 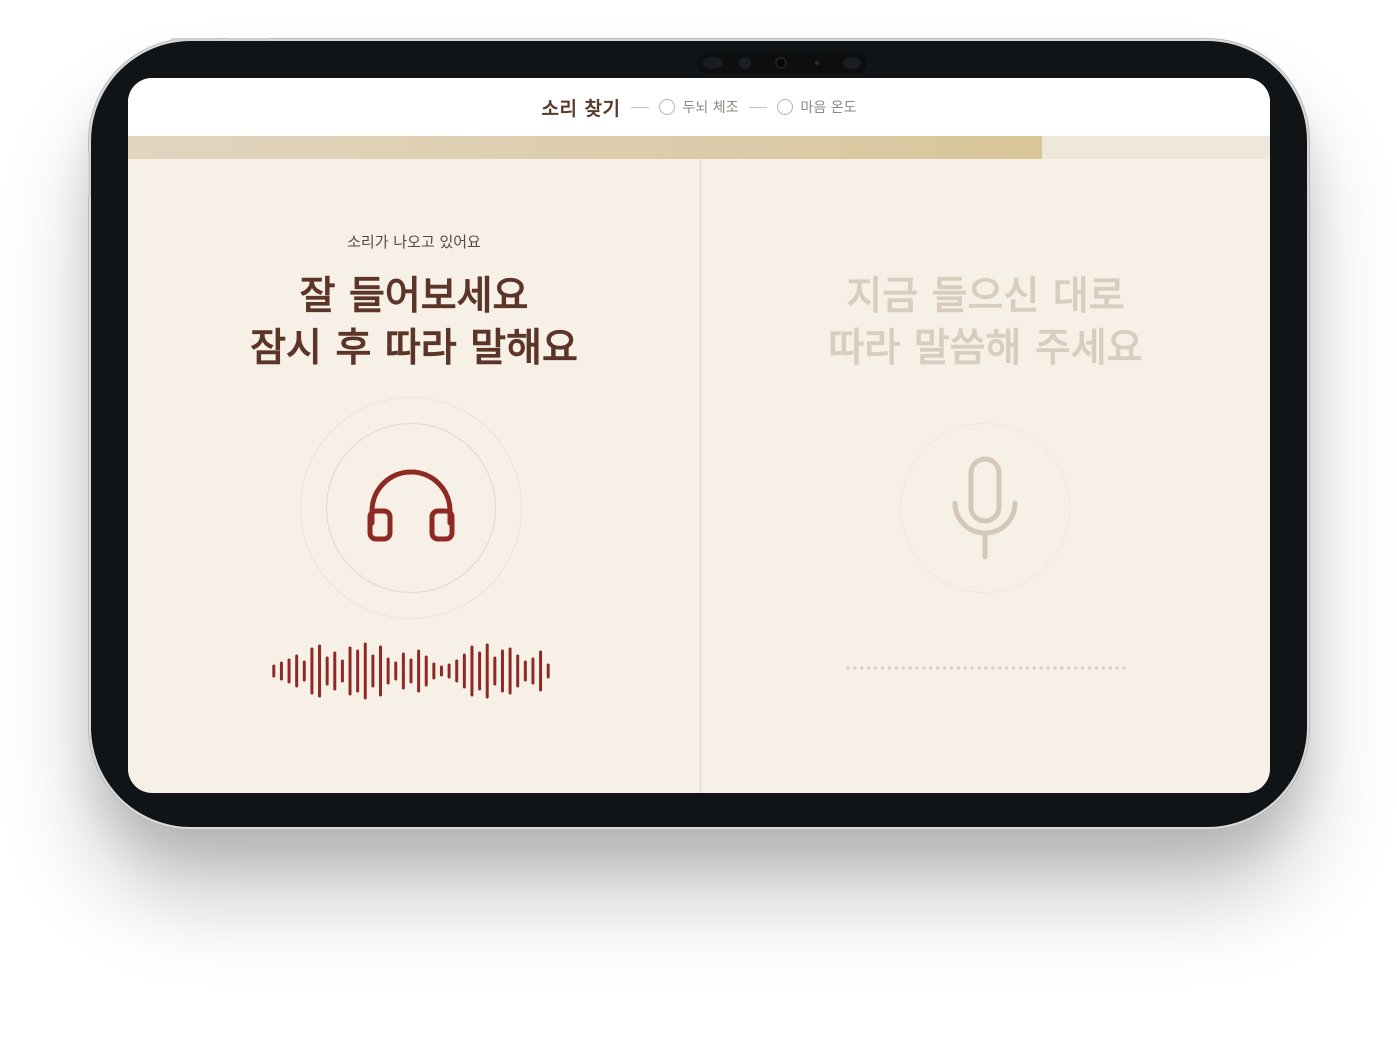 What do you see at coordinates (710, 108) in the screenshot?
I see `step-label: 두뇌 체조` at bounding box center [710, 108].